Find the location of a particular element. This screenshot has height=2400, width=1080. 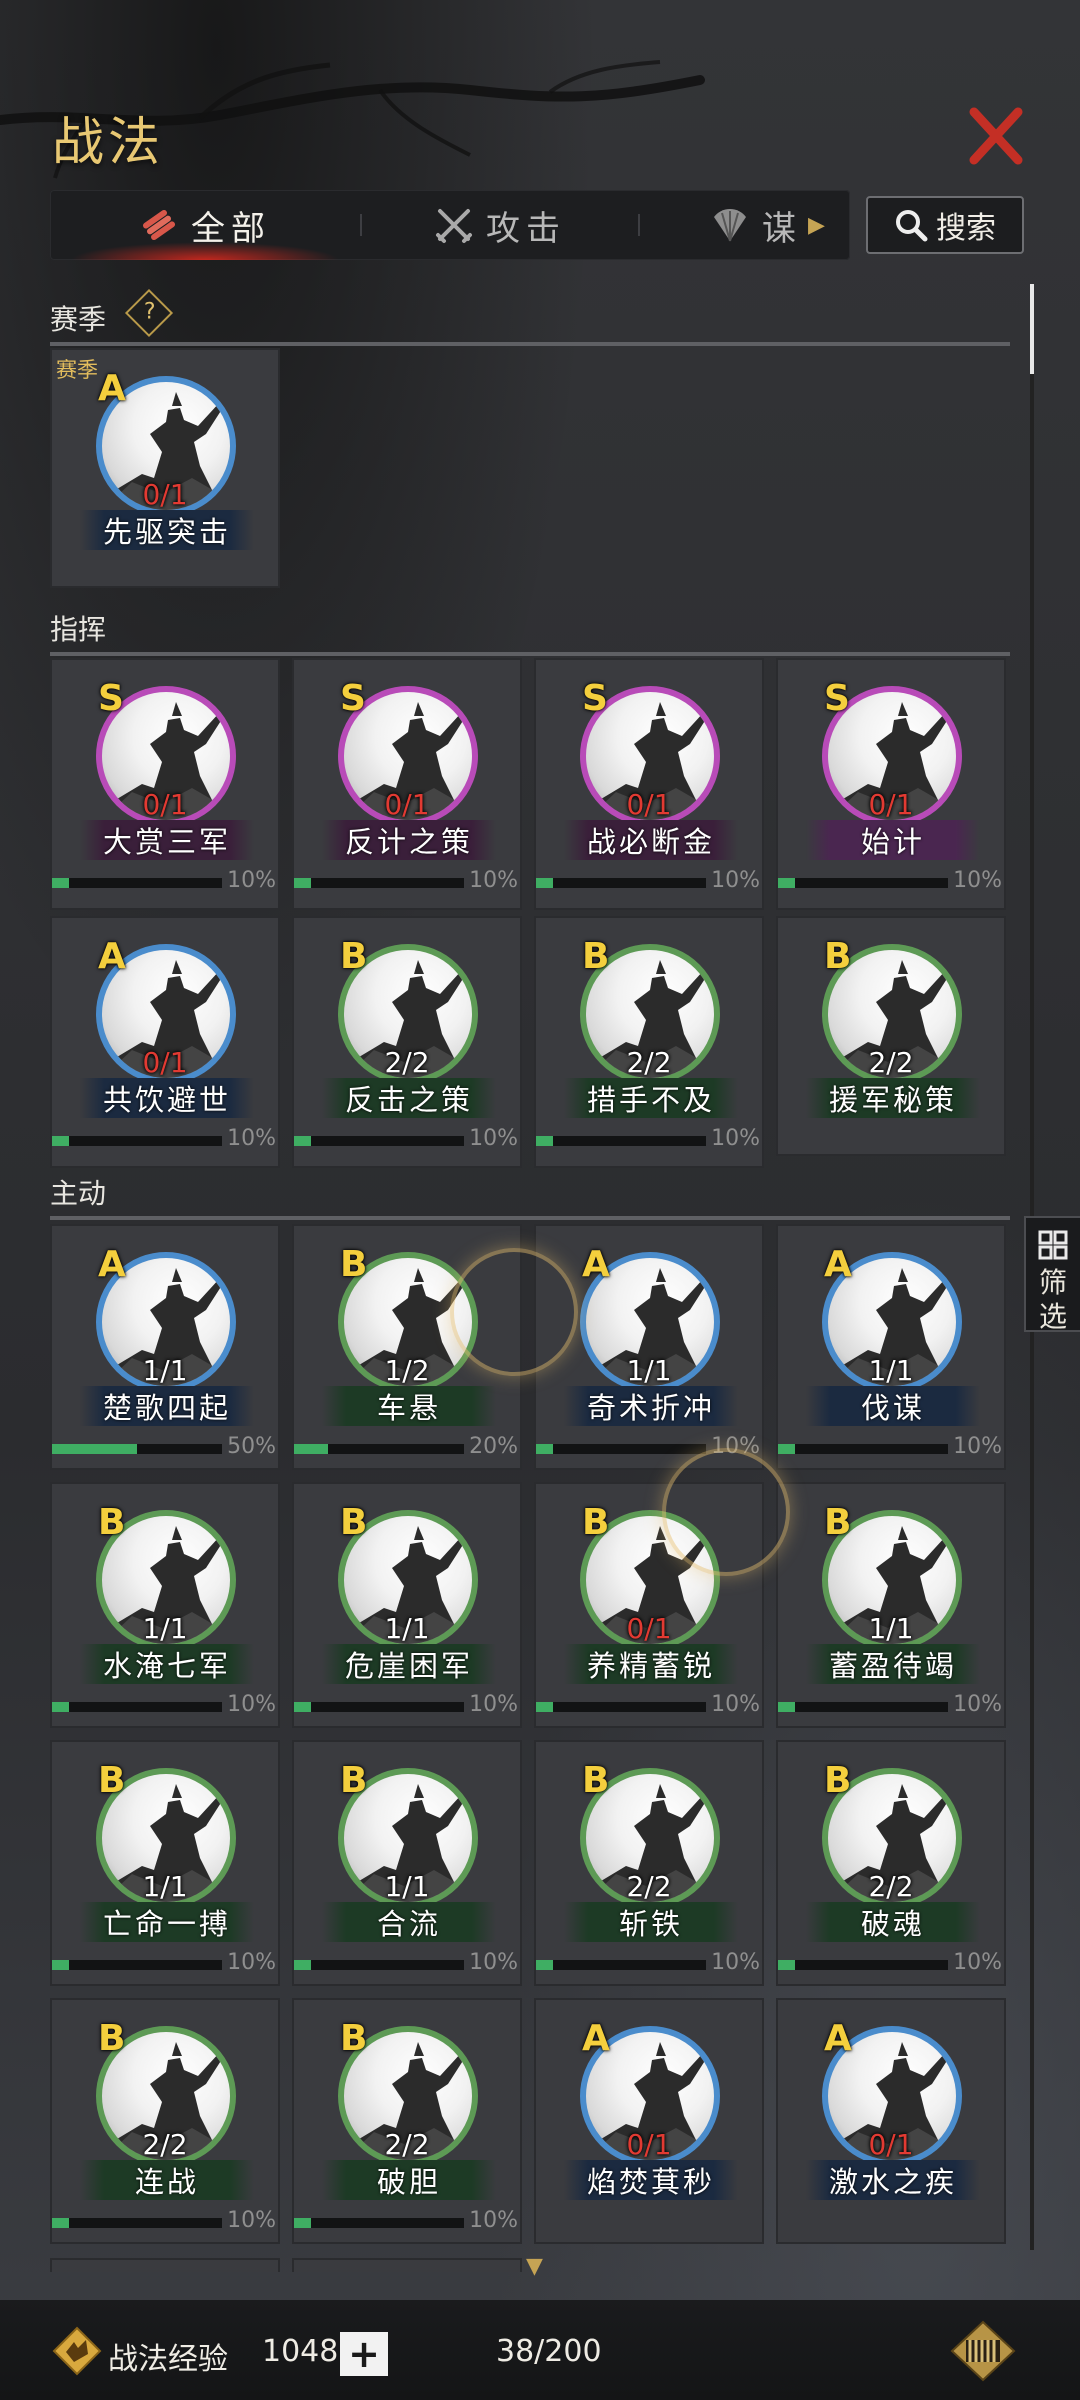

skill-name: 养精蓄锐 is located at coordinates (651, 1664).